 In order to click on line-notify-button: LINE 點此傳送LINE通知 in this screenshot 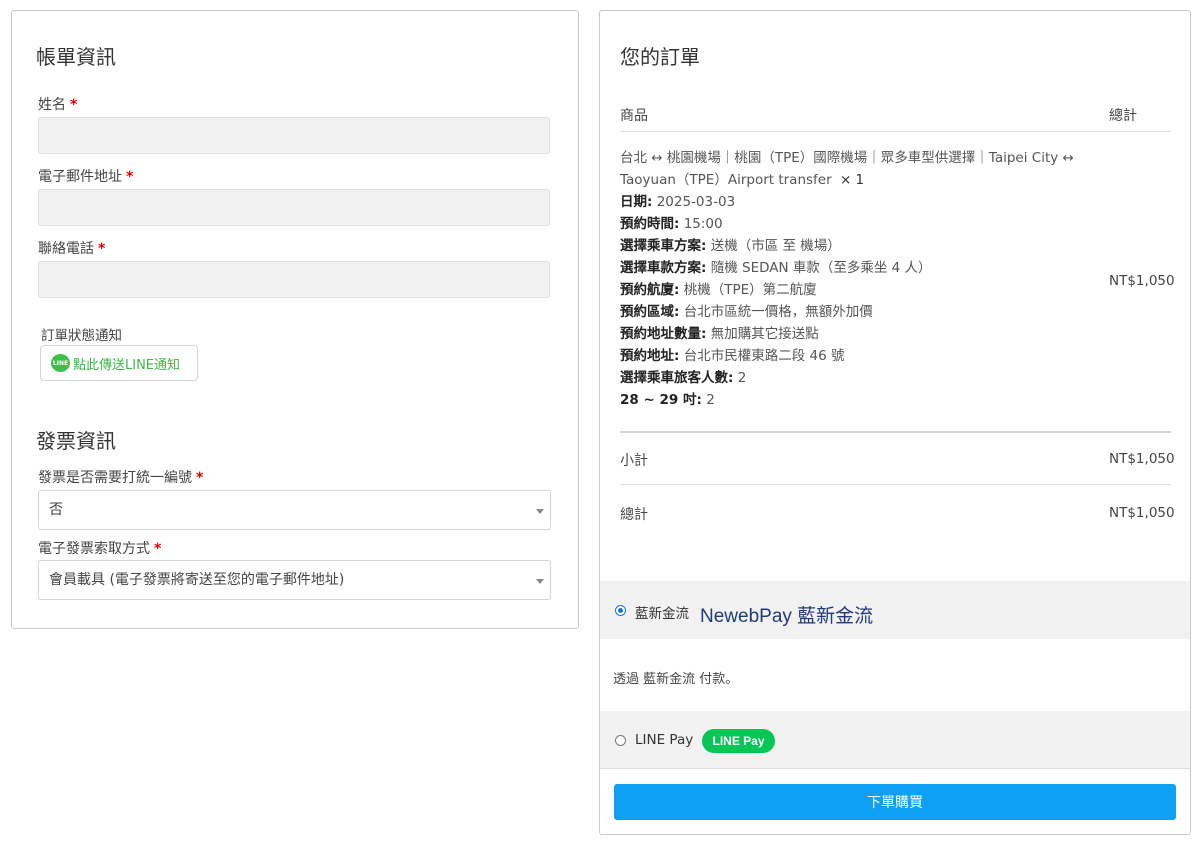, I will do `click(119, 363)`.